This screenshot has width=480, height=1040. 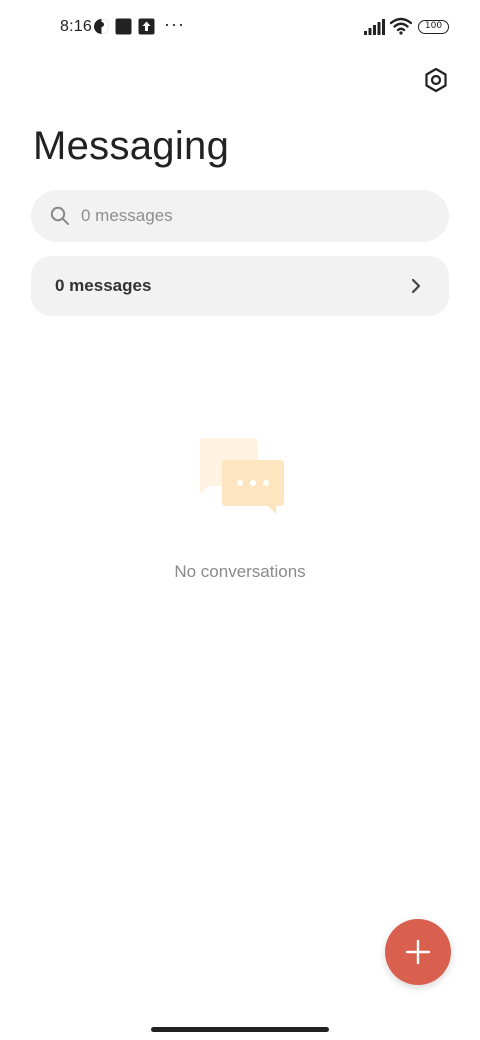 I want to click on settings-button, so click(x=436, y=80).